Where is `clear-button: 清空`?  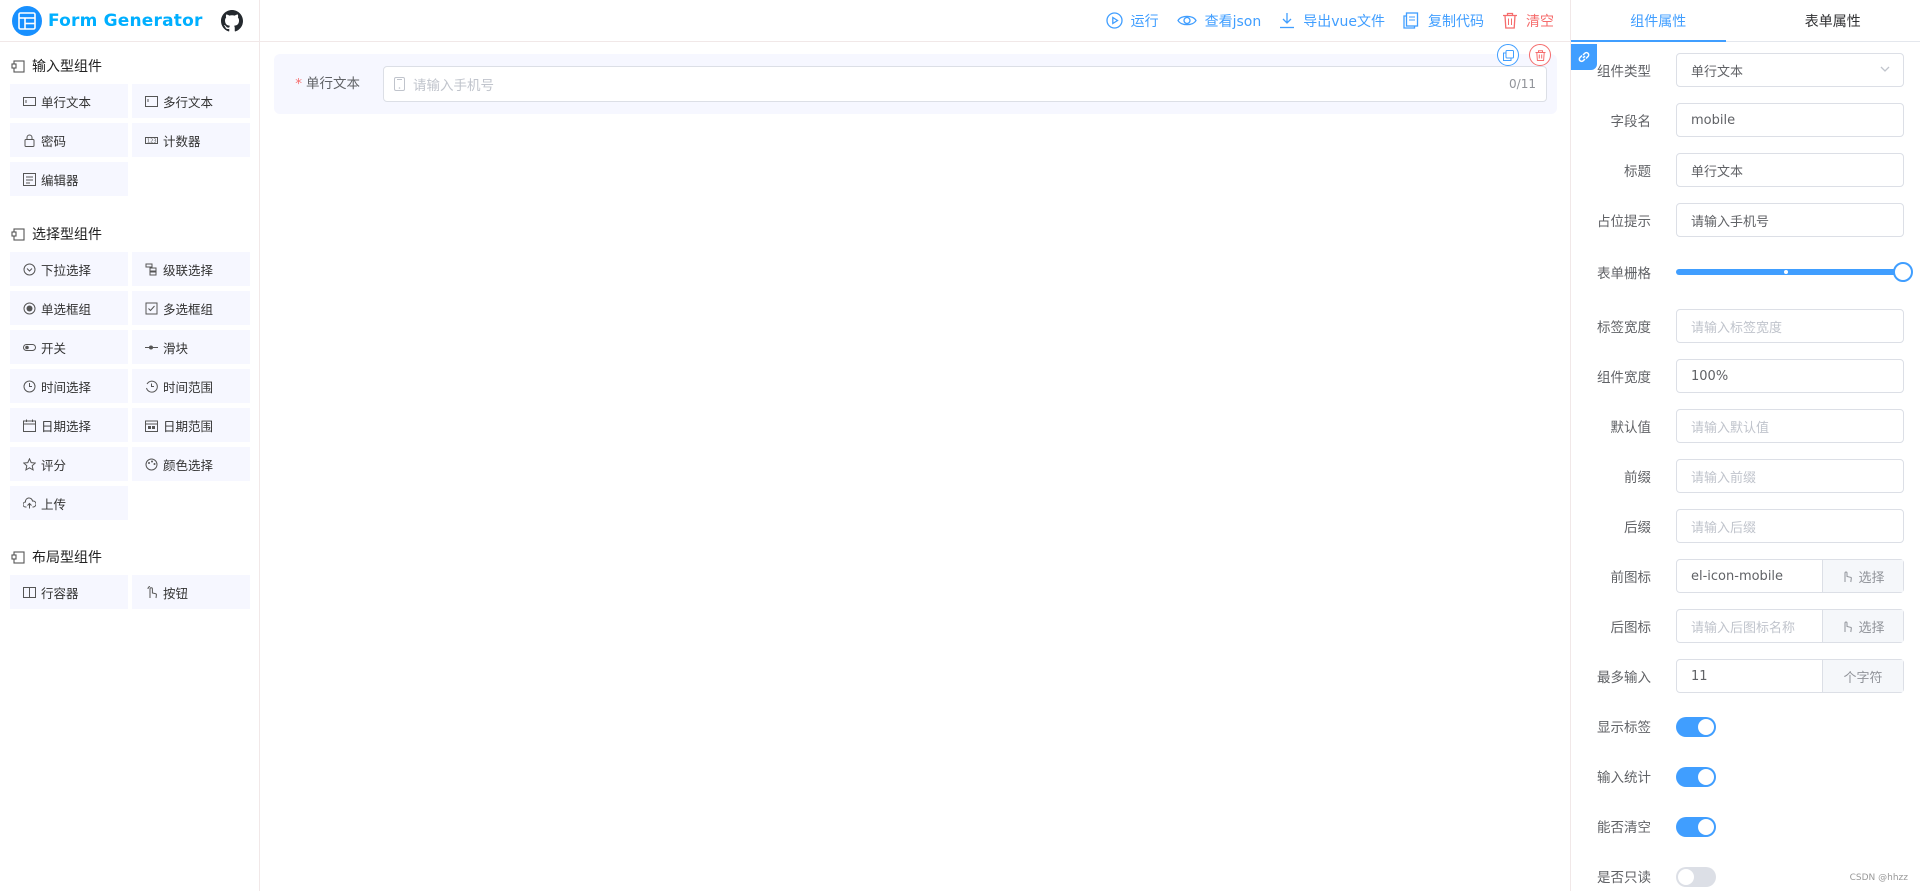
clear-button: 清空 is located at coordinates (1528, 21).